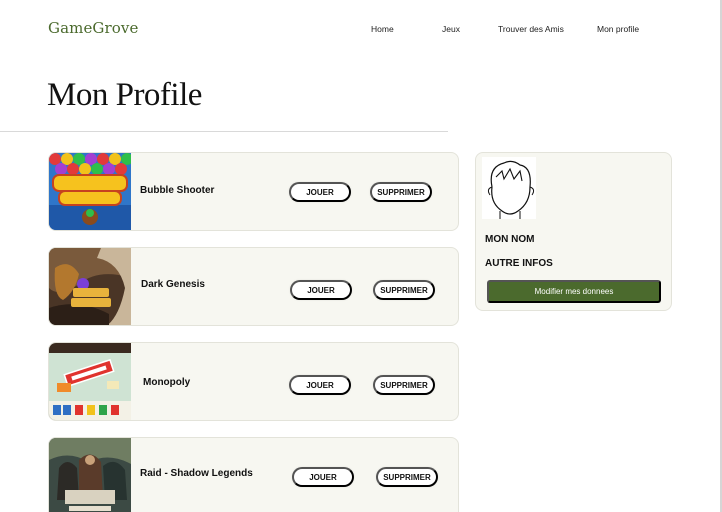  Describe the element at coordinates (451, 29) in the screenshot. I see `nav-games-link: Jeux` at that location.